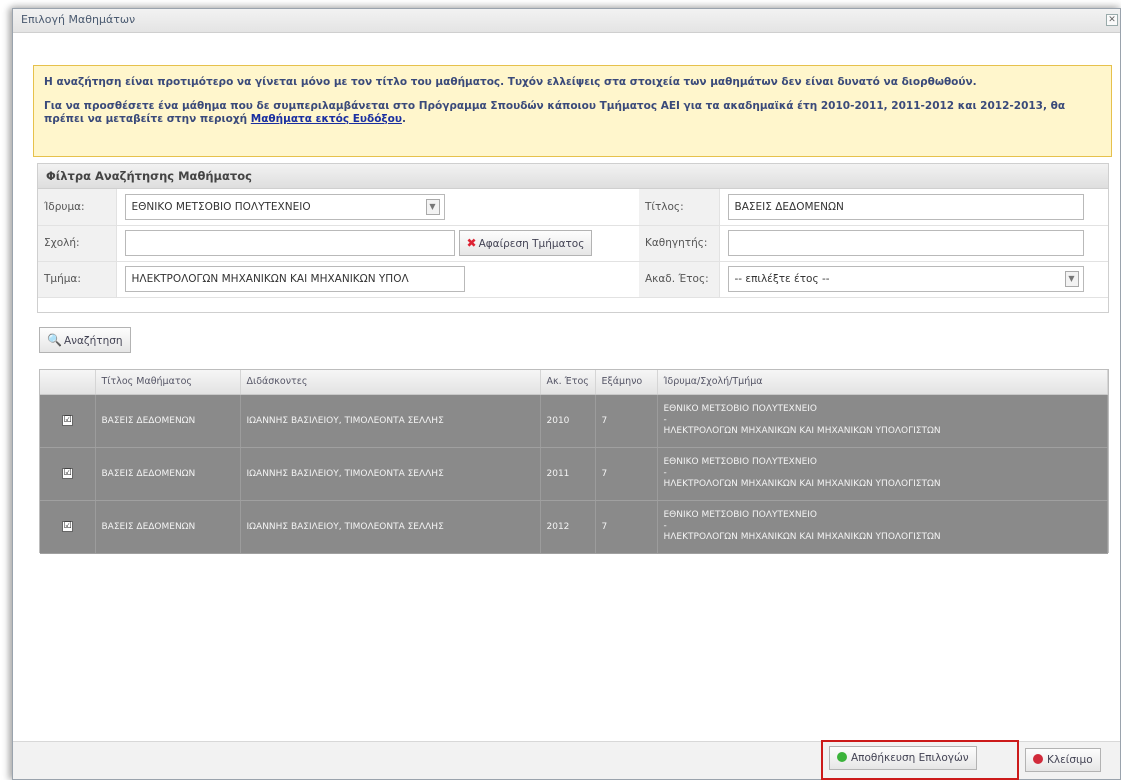  What do you see at coordinates (568, 382) in the screenshot?
I see `column-header: Ακ. Έτος` at bounding box center [568, 382].